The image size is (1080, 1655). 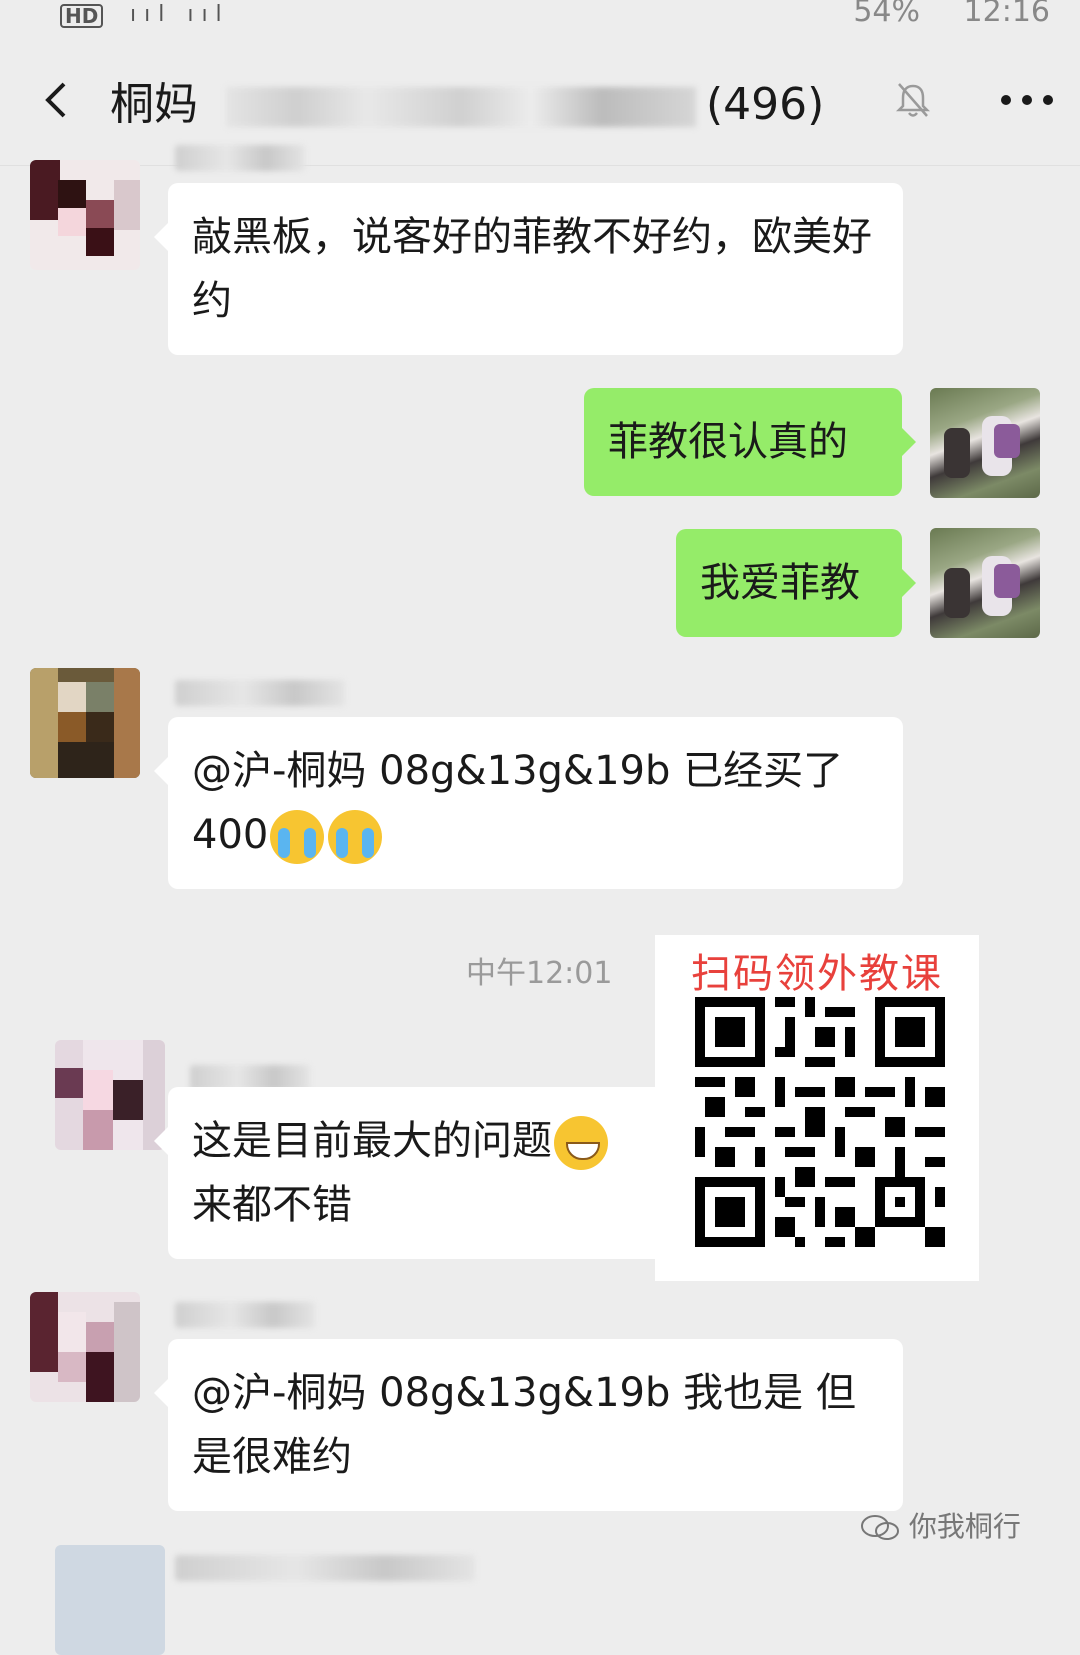 I want to click on watermark: 你我桐行, so click(x=940, y=1525).